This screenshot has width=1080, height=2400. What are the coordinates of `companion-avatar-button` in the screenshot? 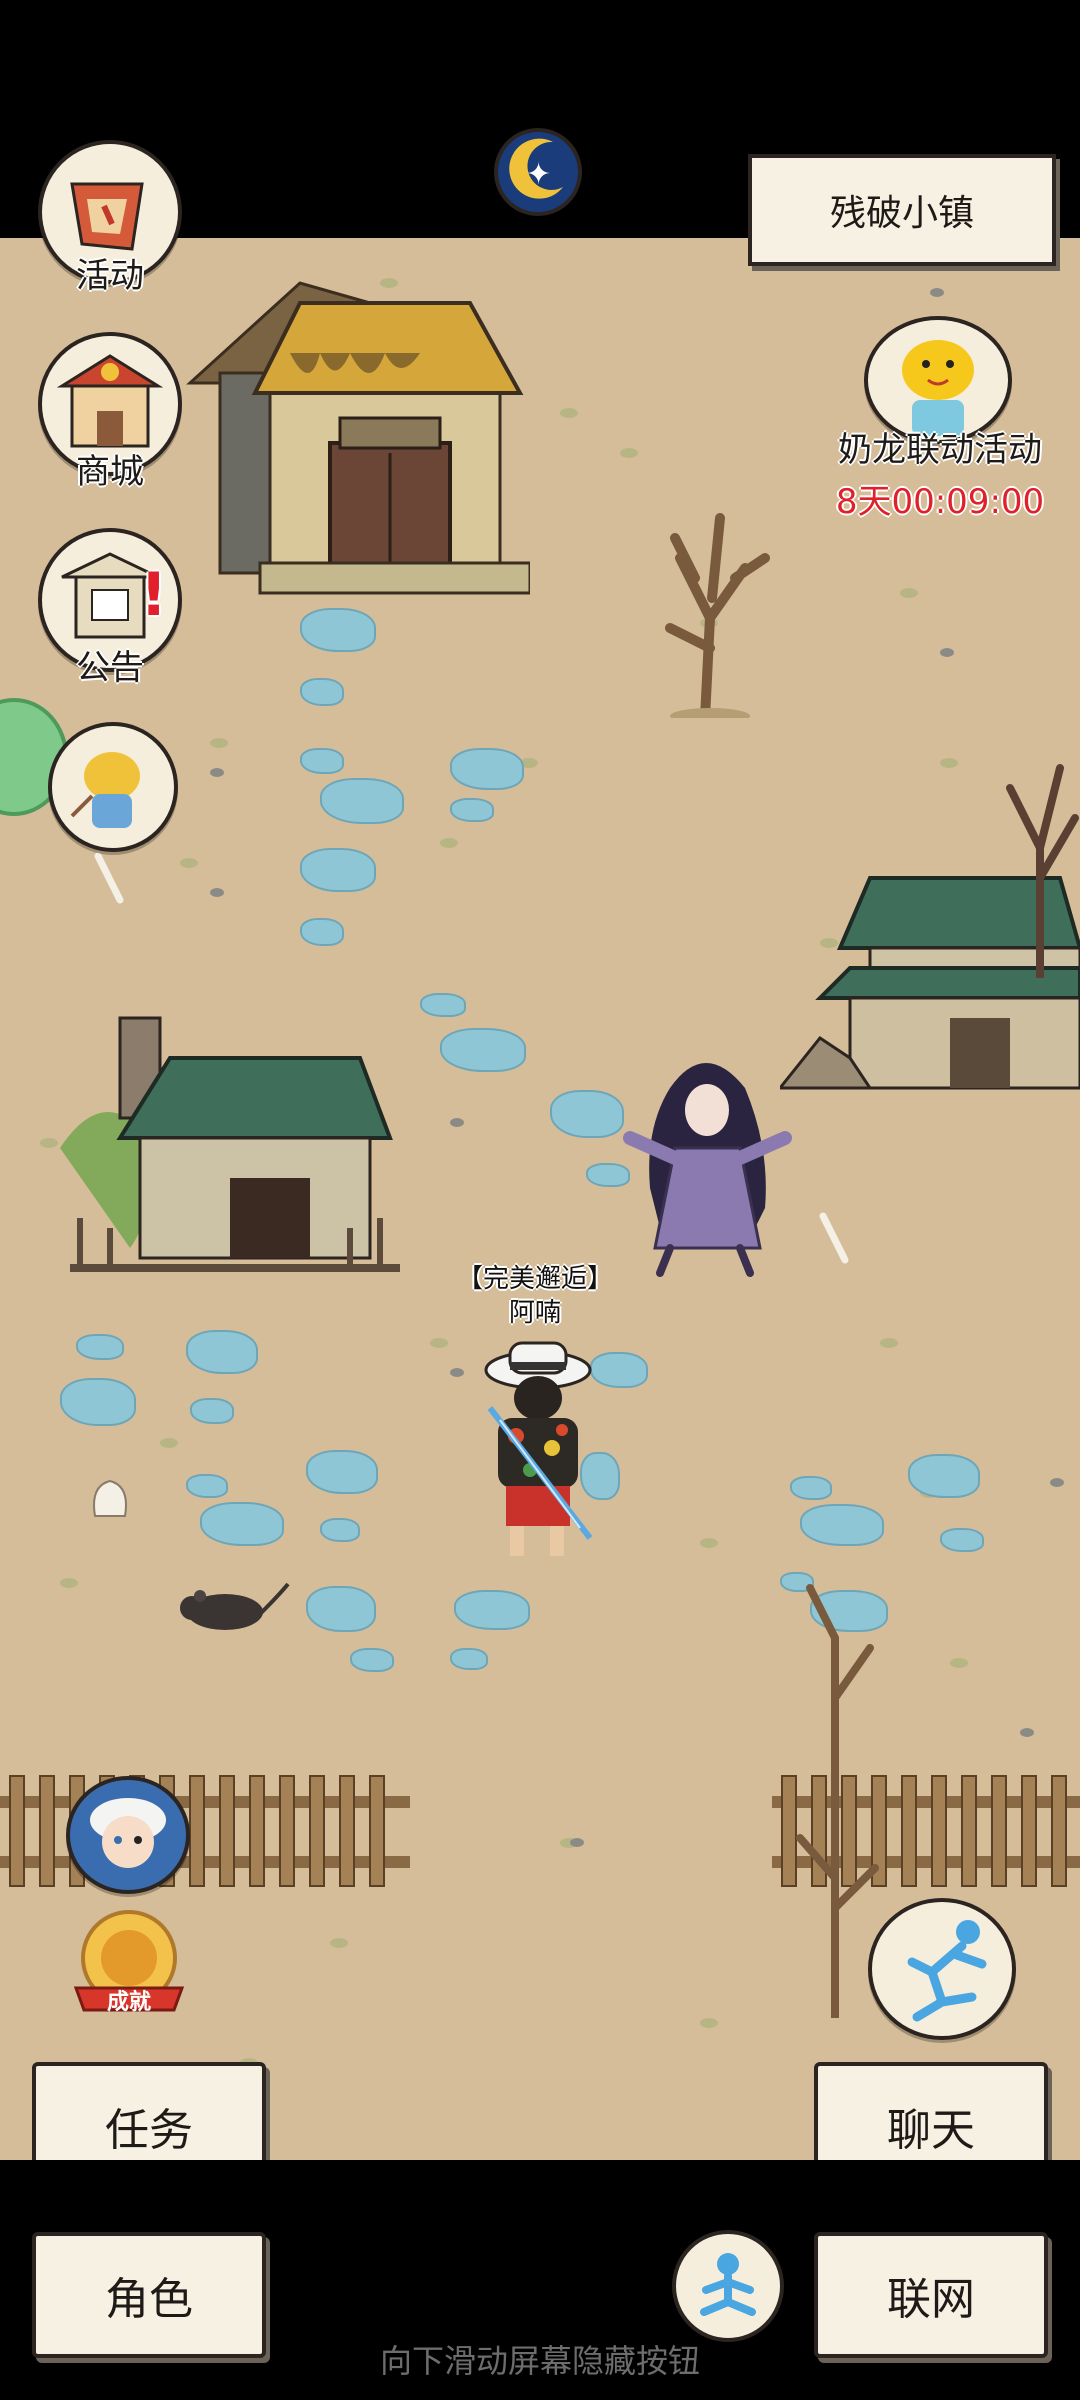 It's located at (128, 1835).